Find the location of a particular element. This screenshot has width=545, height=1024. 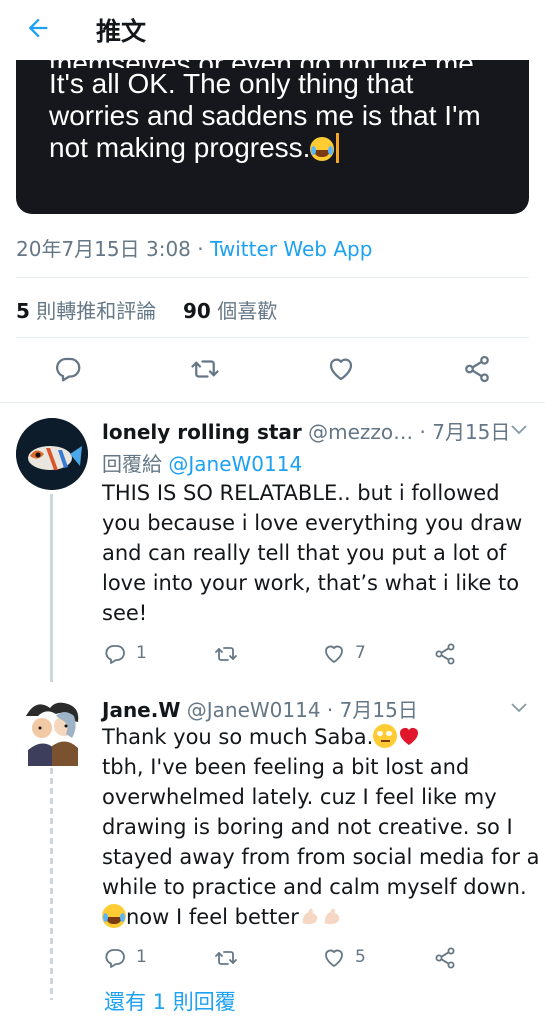

retweets-label: 則轉推和評論 is located at coordinates (93, 311).